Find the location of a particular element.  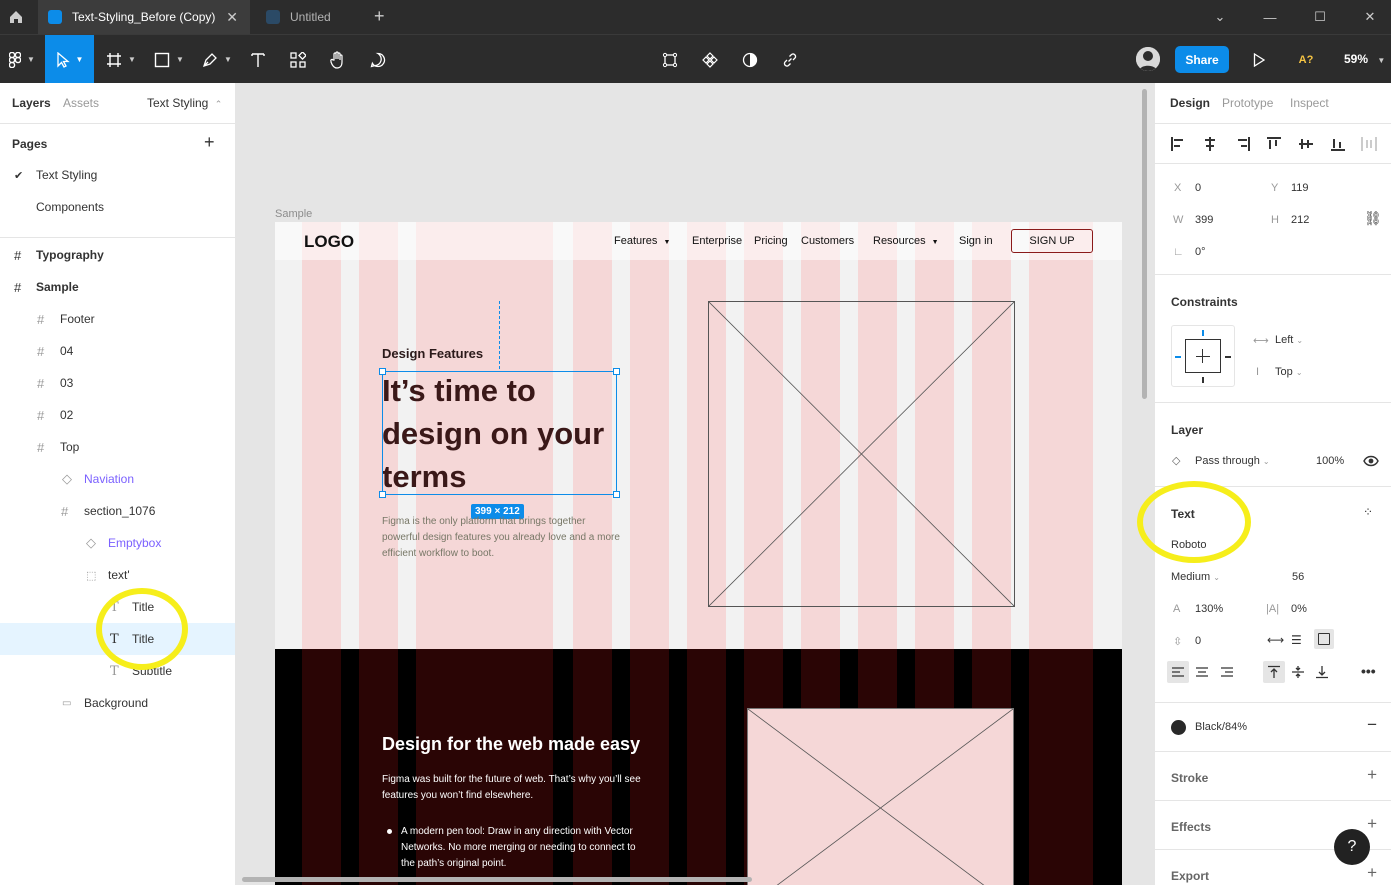

constraint-bottom is located at coordinates (1203, 380).